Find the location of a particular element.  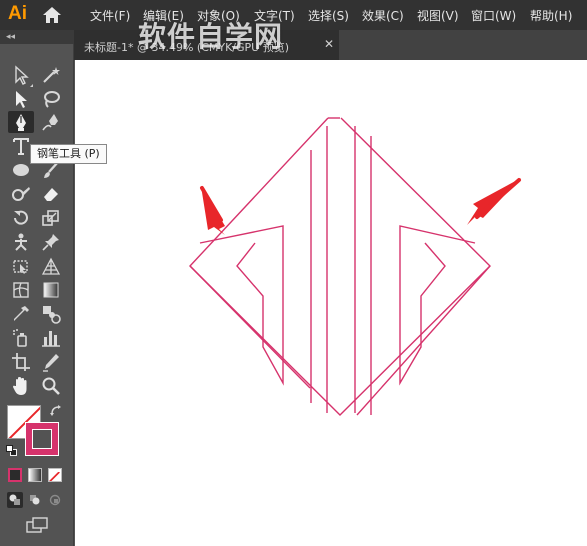

gradient-mode-icon is located at coordinates (35, 475).